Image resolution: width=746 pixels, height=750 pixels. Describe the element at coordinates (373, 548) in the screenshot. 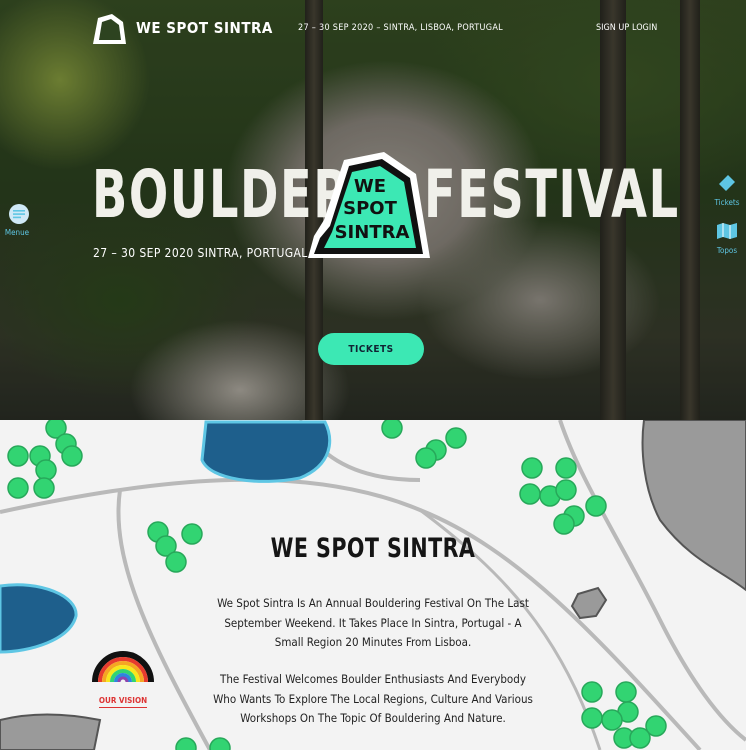

I see `about-title: WE SPOT SINTRA` at that location.